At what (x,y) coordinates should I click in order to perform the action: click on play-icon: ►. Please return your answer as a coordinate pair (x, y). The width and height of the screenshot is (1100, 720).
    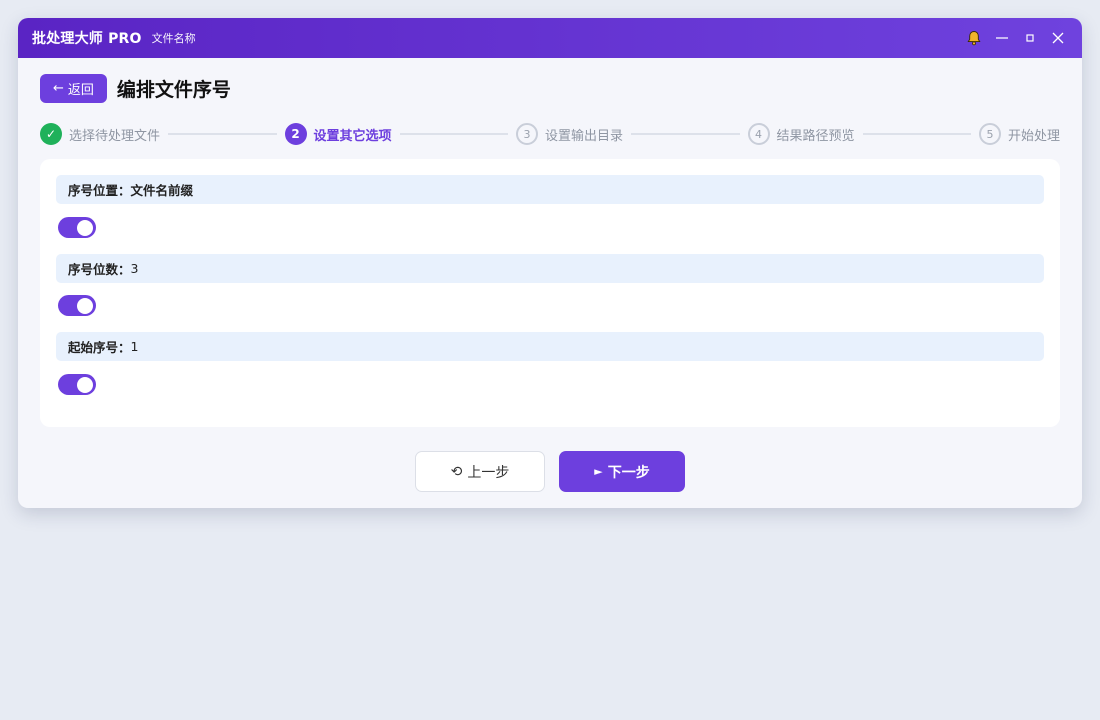
    Looking at the image, I should click on (598, 471).